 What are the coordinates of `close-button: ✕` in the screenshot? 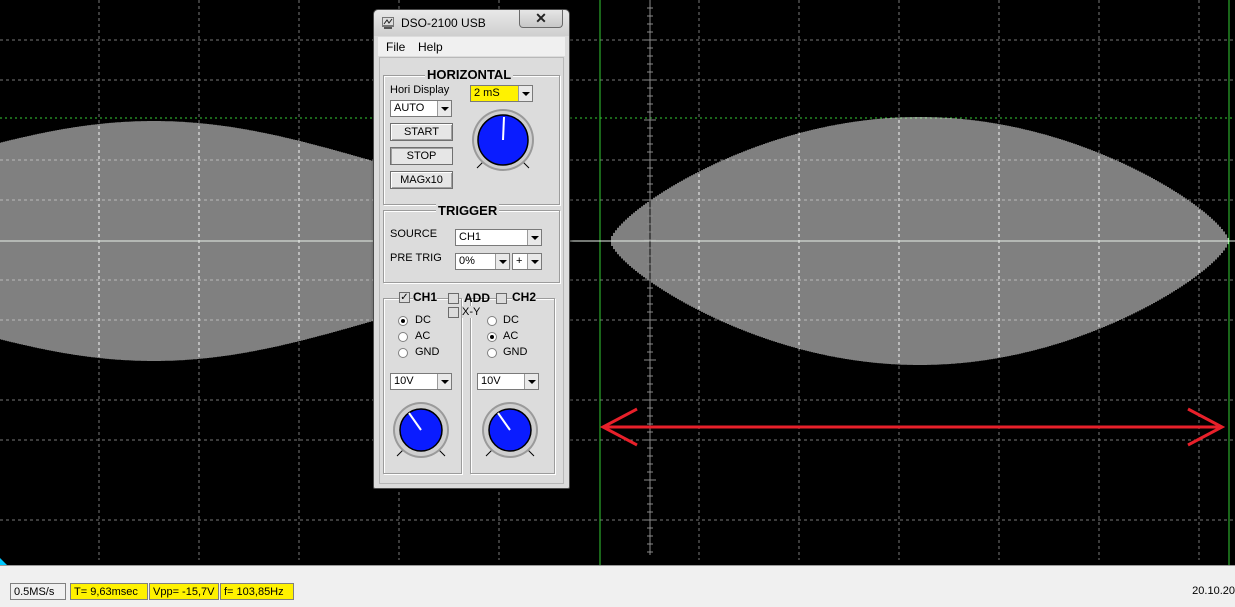 It's located at (541, 19).